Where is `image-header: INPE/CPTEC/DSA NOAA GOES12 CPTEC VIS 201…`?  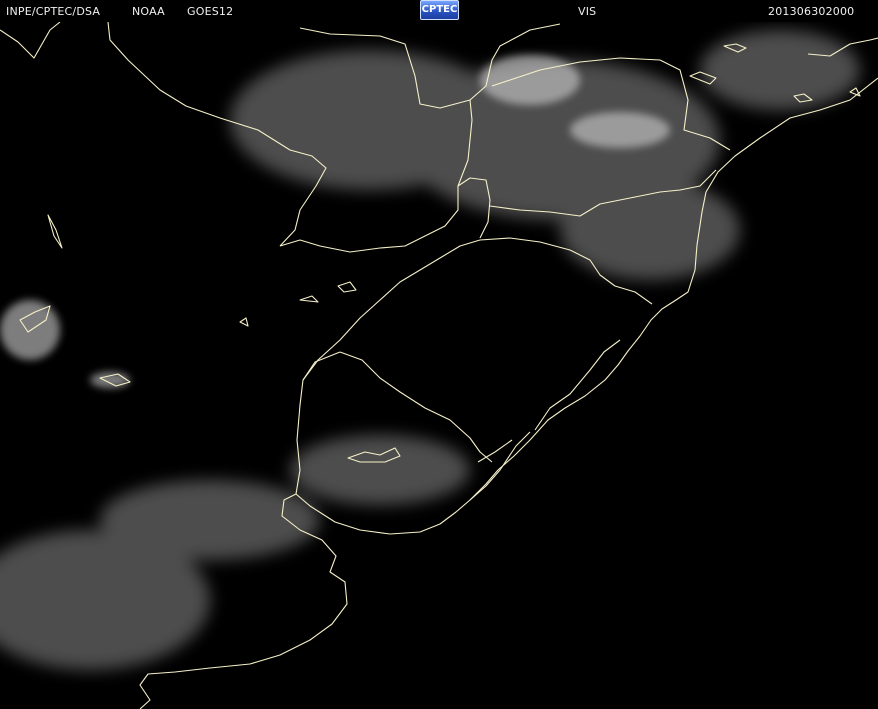
image-header: INPE/CPTEC/DSA NOAA GOES12 CPTEC VIS 201… is located at coordinates (439, 11).